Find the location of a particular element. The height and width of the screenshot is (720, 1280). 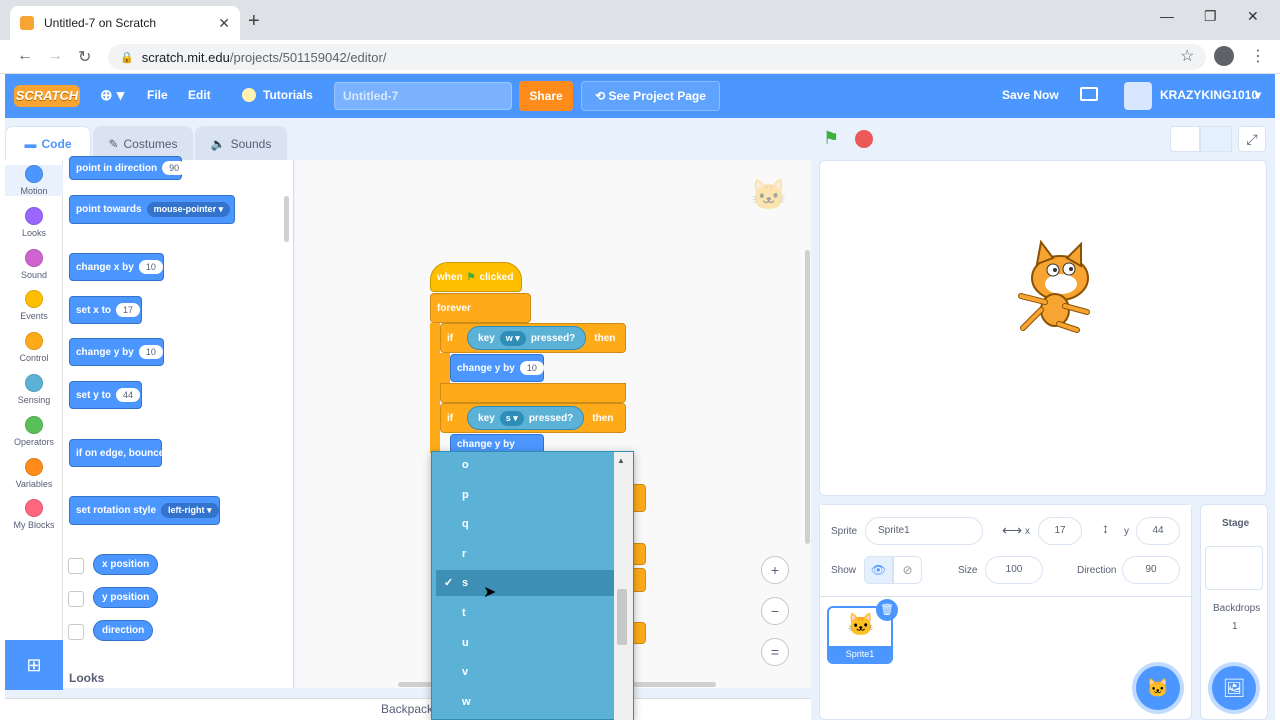

category-sound: Sound is located at coordinates (34, 264).